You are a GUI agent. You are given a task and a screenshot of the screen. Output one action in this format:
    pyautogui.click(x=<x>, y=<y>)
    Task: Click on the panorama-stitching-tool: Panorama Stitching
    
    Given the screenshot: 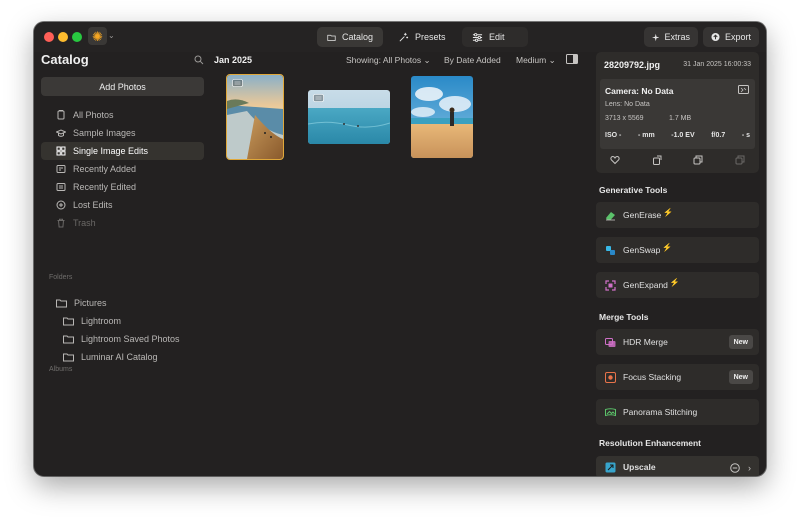 What is the action you would take?
    pyautogui.click(x=677, y=412)
    